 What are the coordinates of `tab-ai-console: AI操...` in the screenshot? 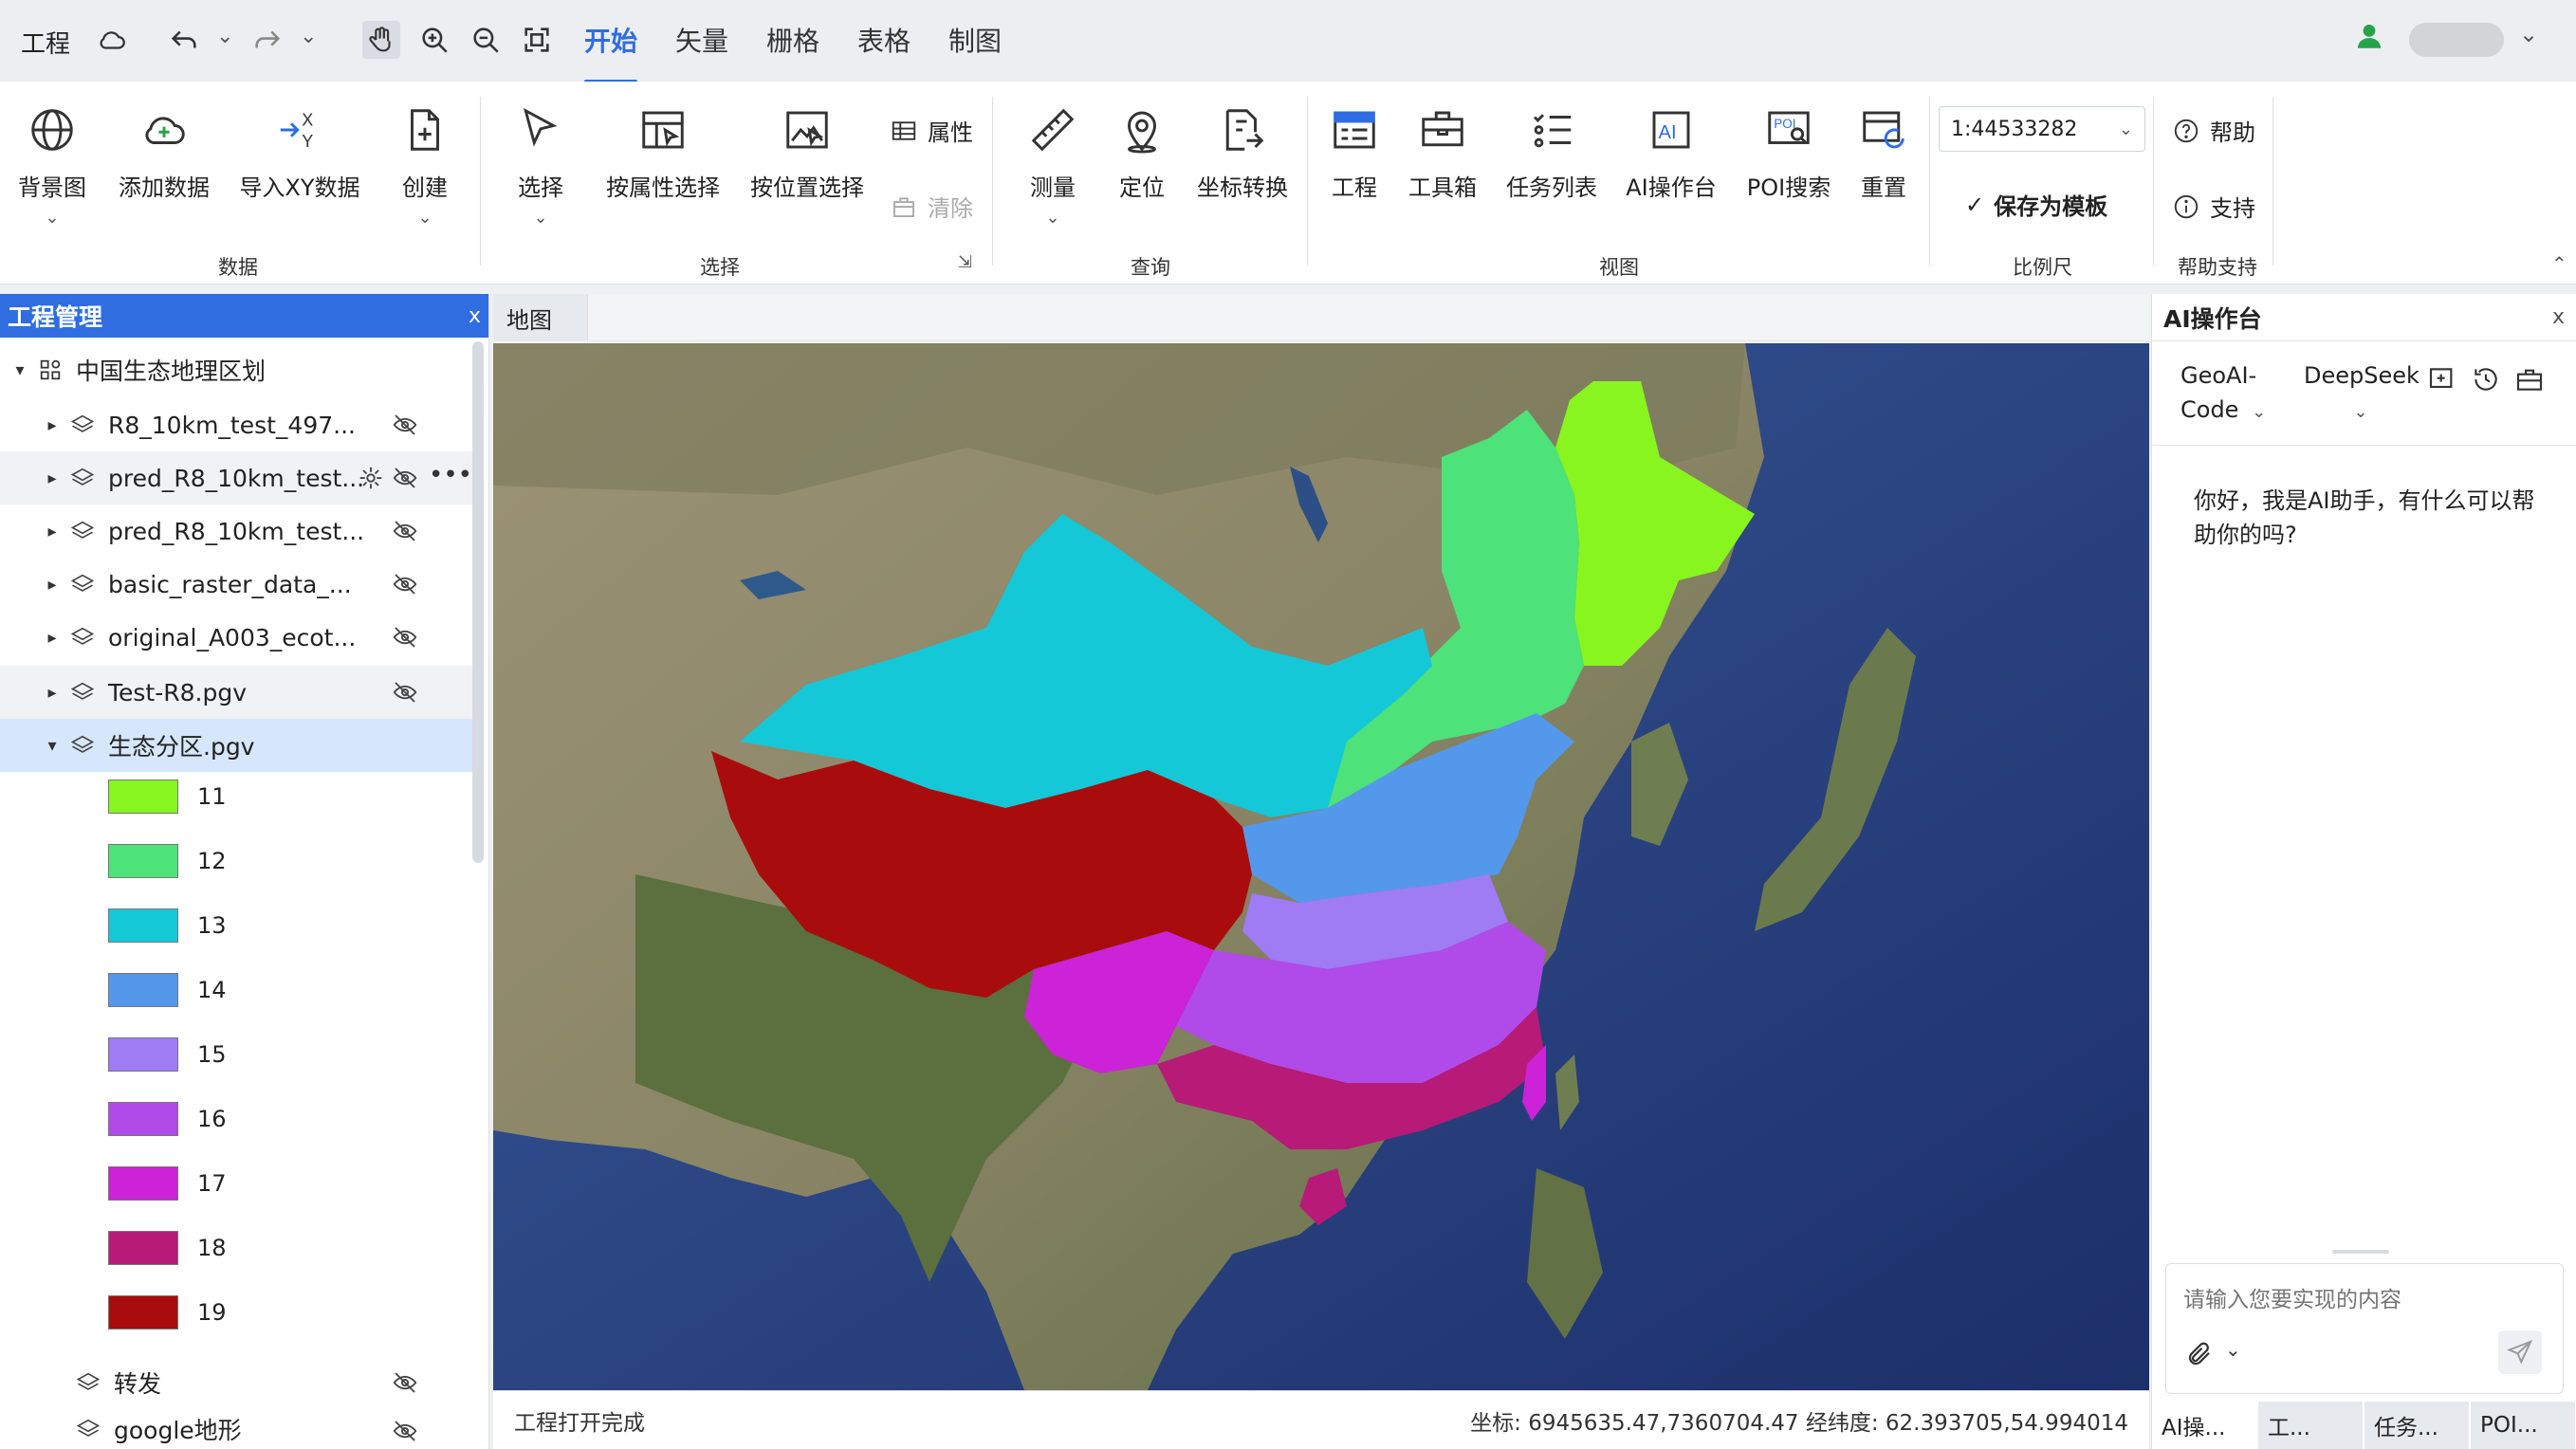 It's located at (2205, 1425).